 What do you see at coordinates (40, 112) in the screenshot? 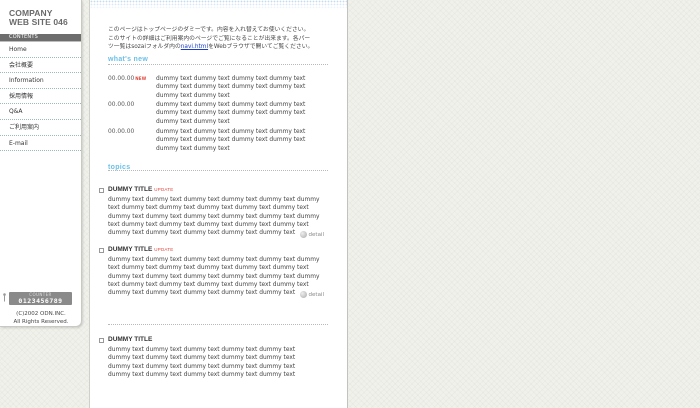
I see `nav-item-qa: Q&A` at bounding box center [40, 112].